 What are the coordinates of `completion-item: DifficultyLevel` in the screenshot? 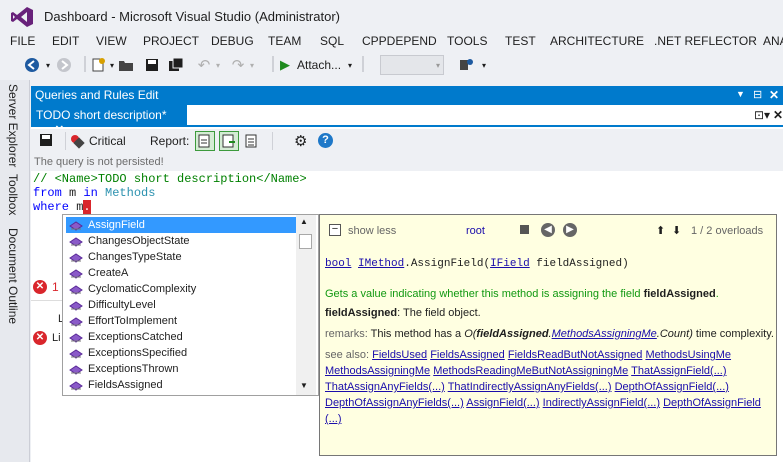 It's located at (182, 305).